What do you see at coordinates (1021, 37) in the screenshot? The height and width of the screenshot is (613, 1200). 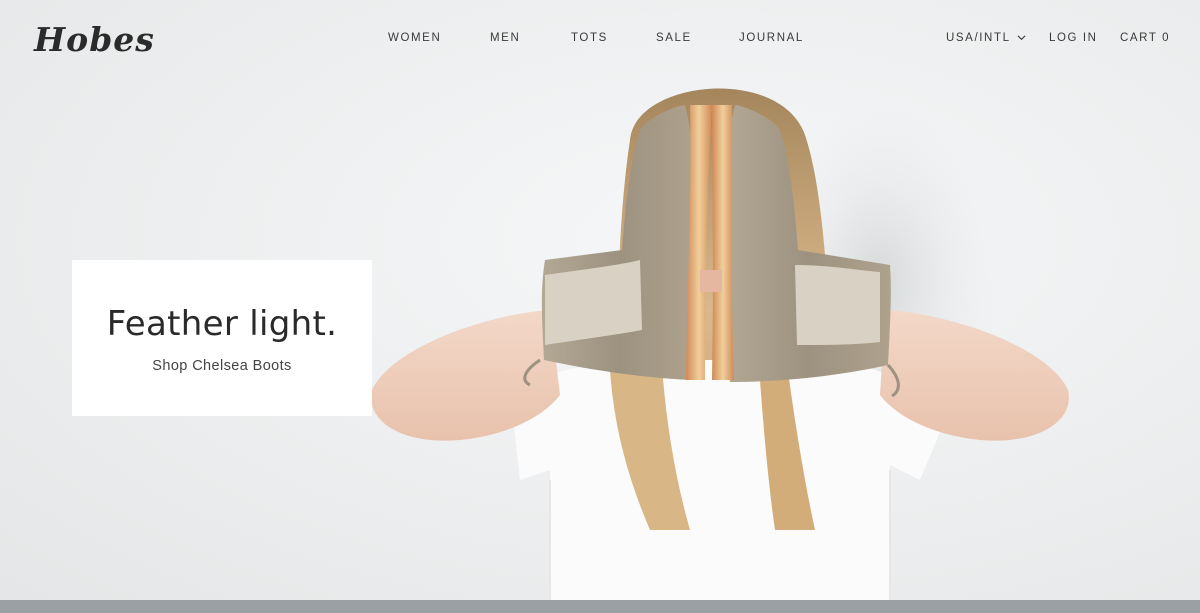 I see `chevron-down-icon` at bounding box center [1021, 37].